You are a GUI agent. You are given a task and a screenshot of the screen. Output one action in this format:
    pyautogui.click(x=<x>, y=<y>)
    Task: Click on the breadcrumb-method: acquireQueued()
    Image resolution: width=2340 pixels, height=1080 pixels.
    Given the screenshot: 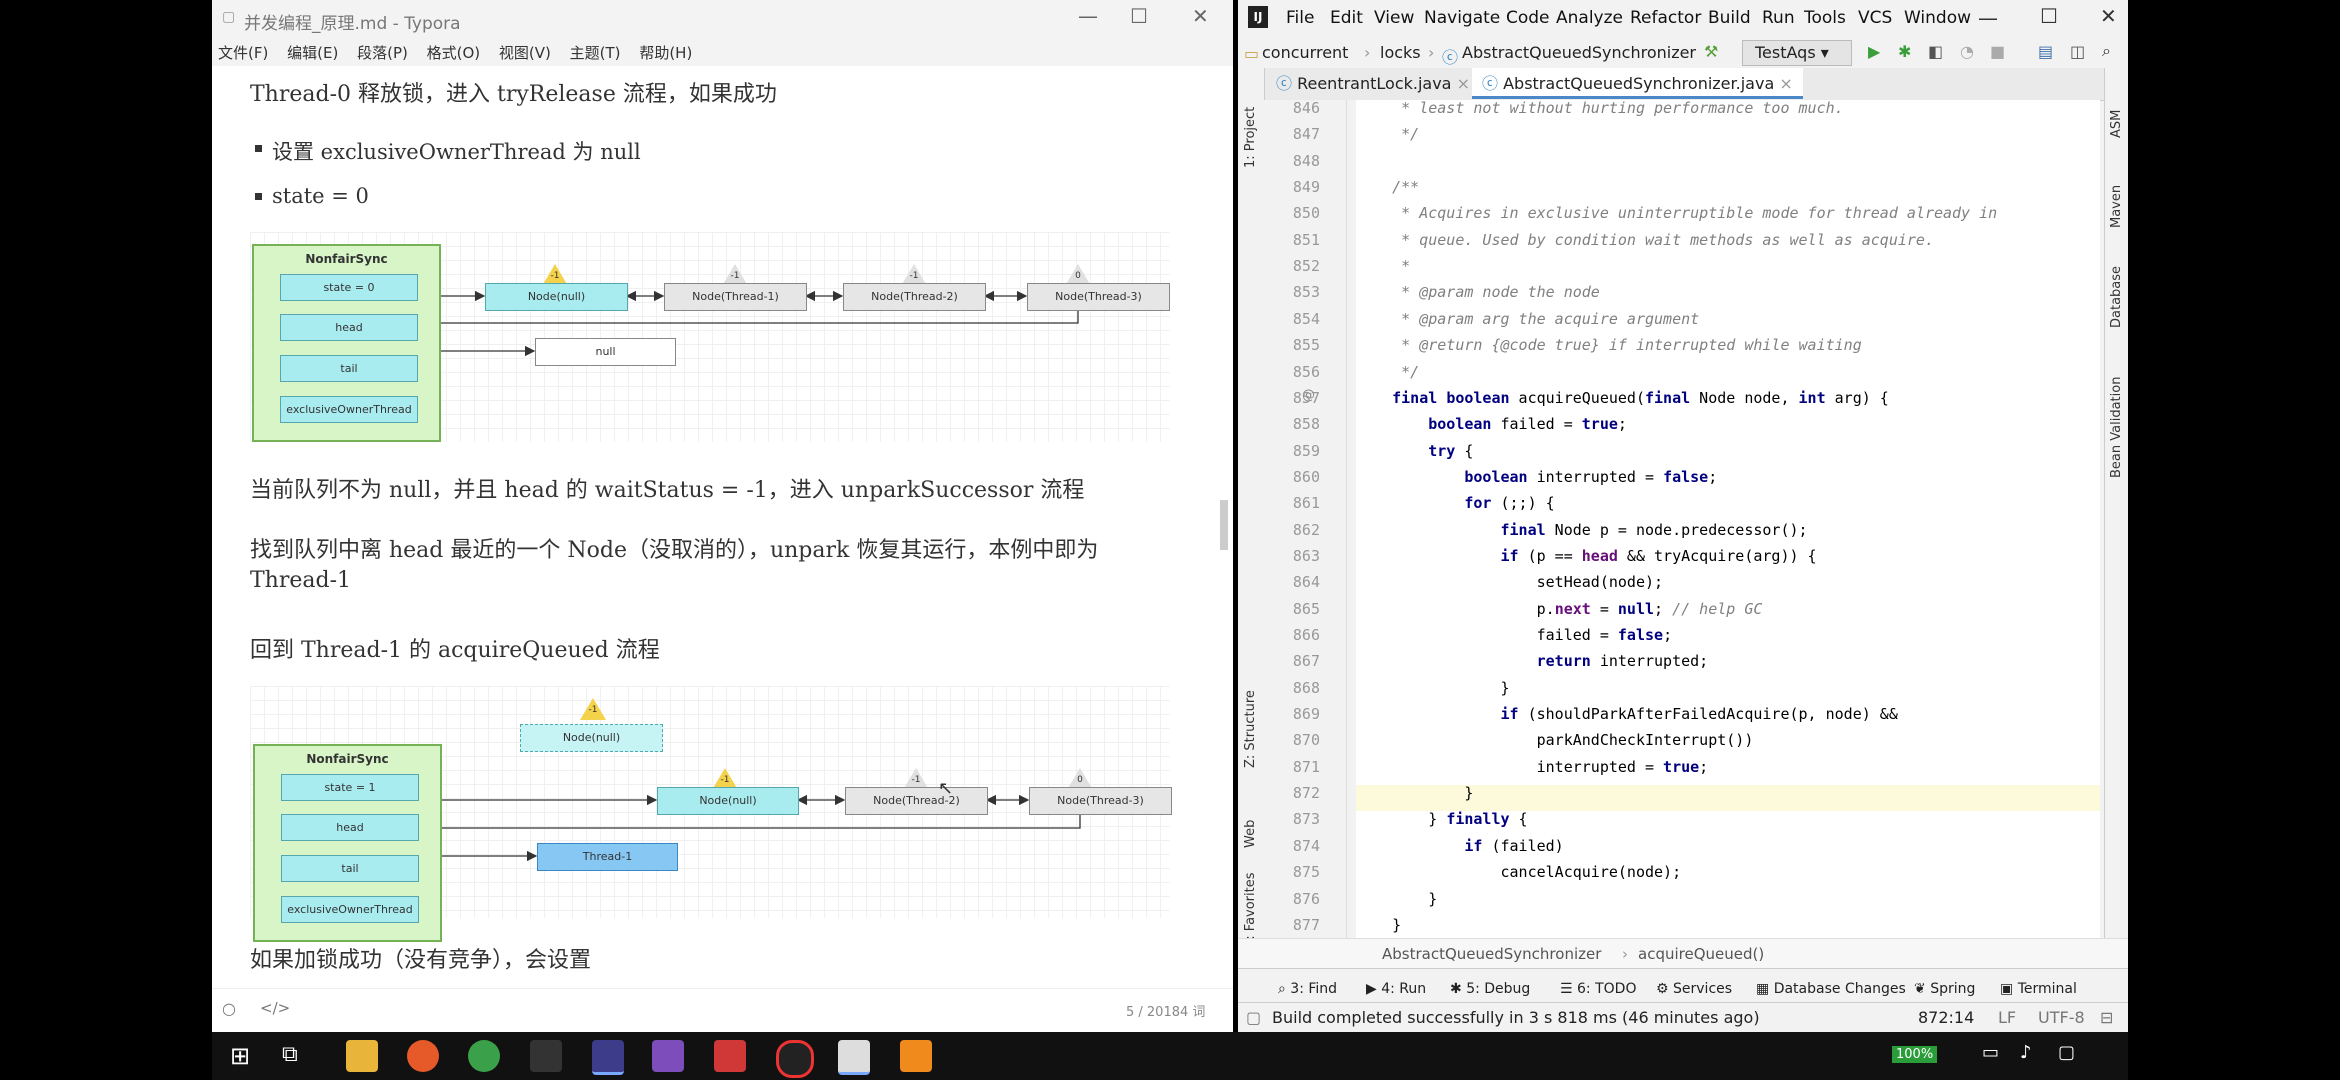 What is the action you would take?
    pyautogui.click(x=1701, y=954)
    